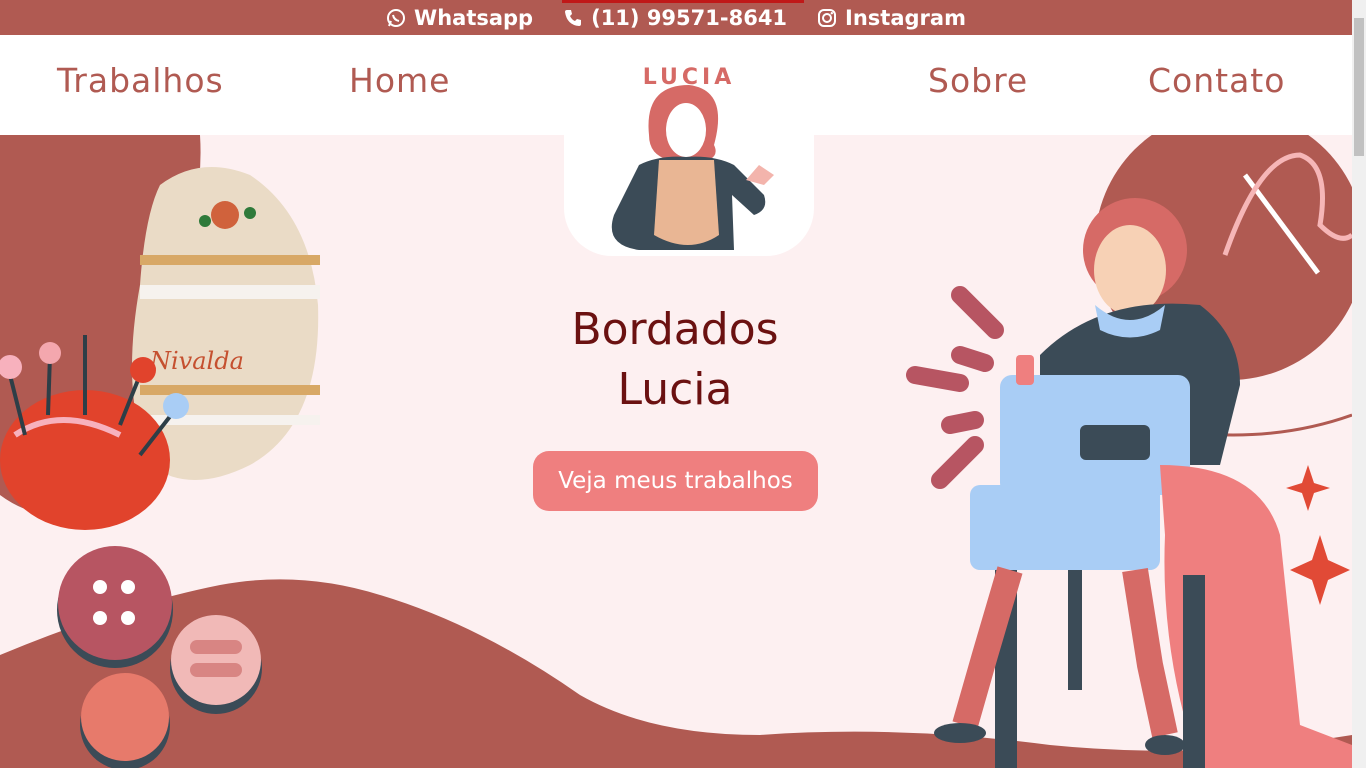 Image resolution: width=1366 pixels, height=768 pixels. Describe the element at coordinates (683, 1) in the screenshot. I see `active-indicator` at that location.